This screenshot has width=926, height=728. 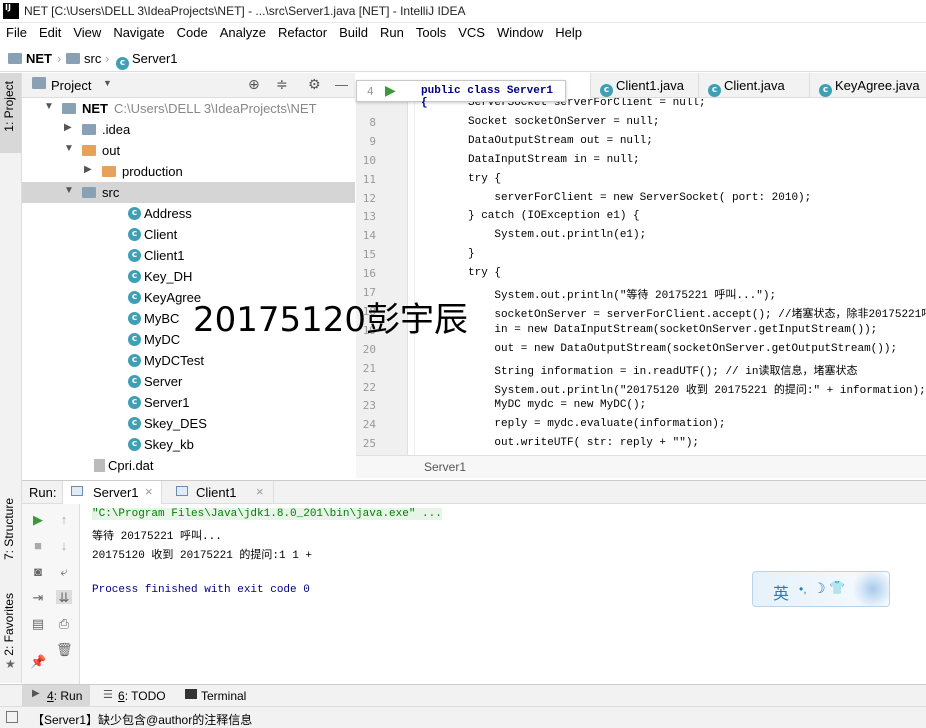 What do you see at coordinates (50, 31) in the screenshot?
I see `menu-edit: Edit` at bounding box center [50, 31].